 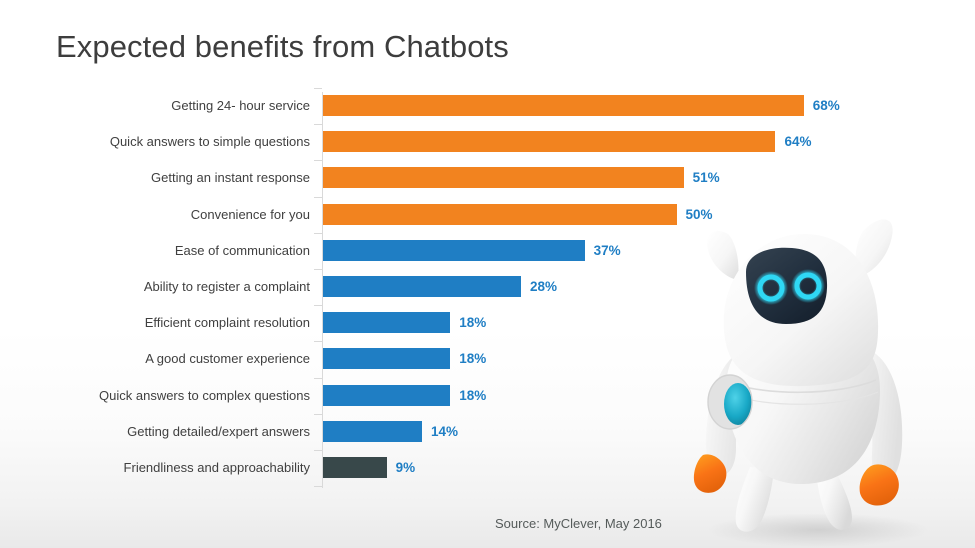 What do you see at coordinates (699, 214) in the screenshot?
I see `bar-value-label: 50%` at bounding box center [699, 214].